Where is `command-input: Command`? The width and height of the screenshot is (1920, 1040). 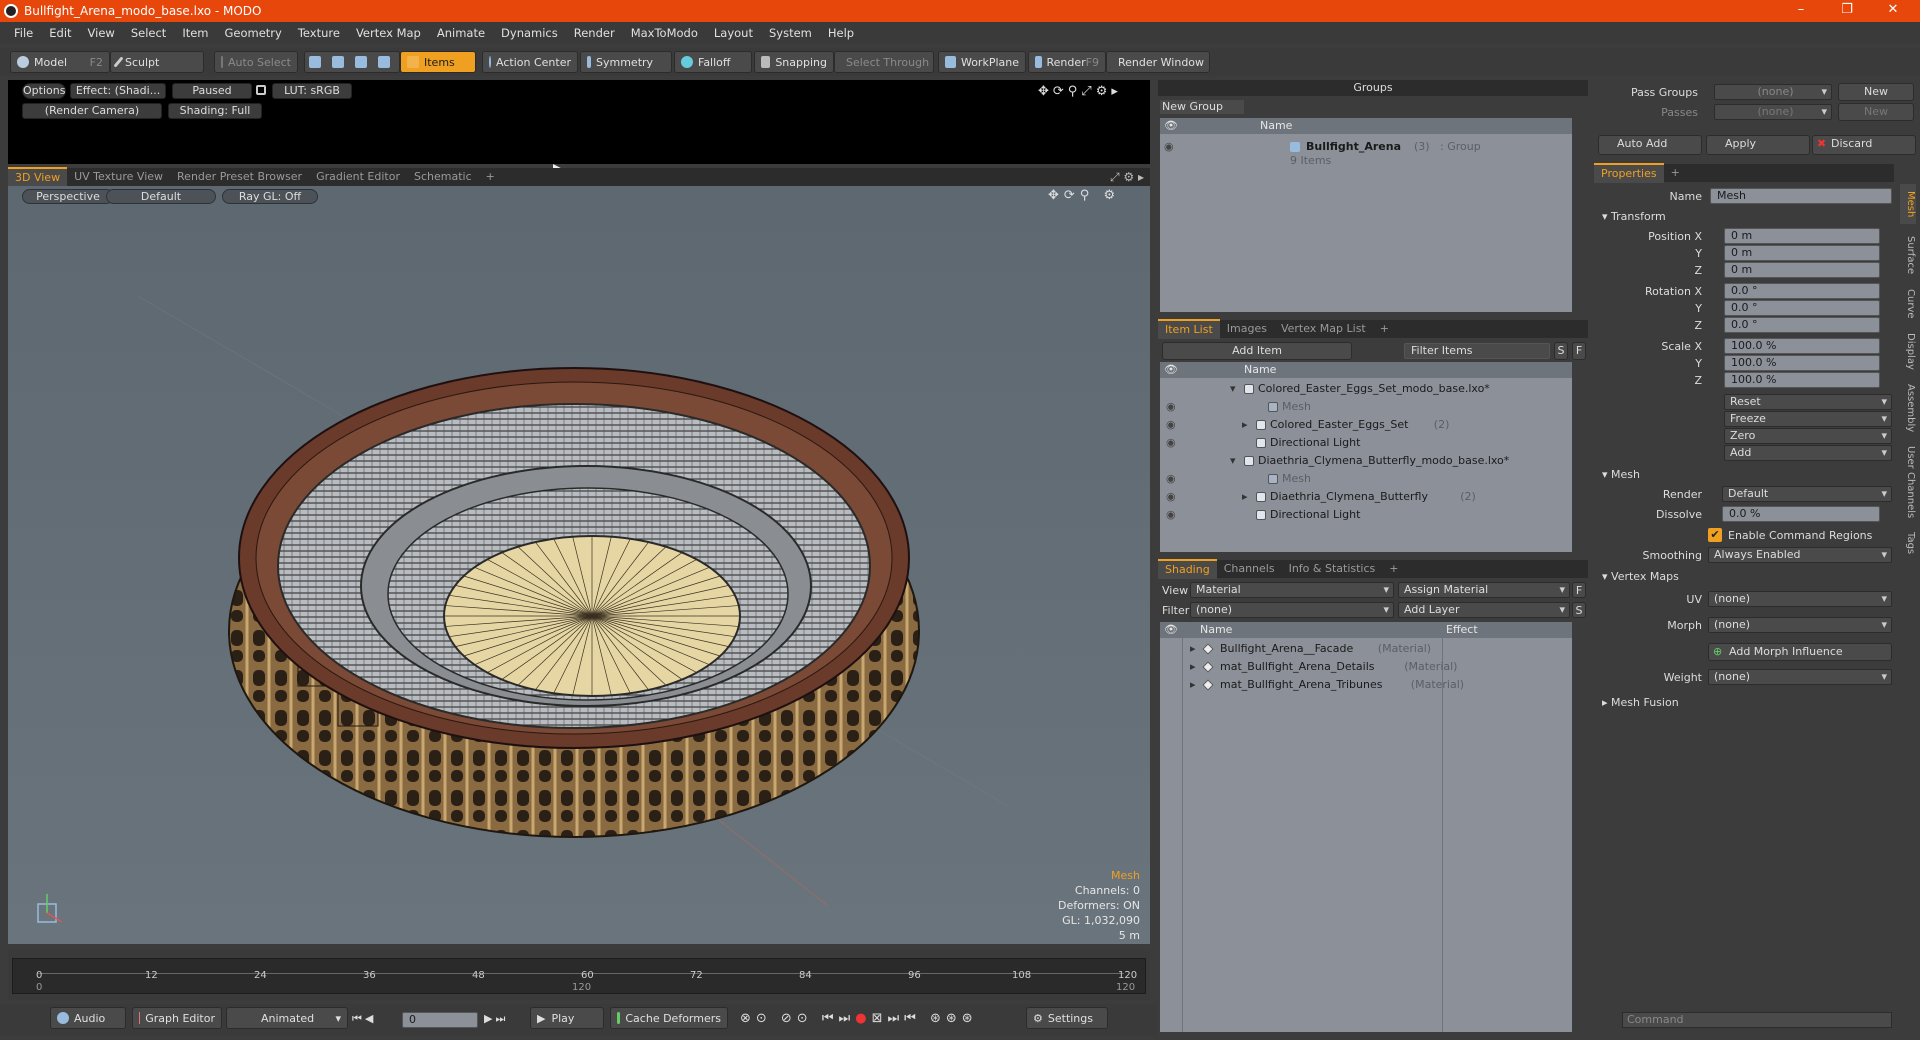
command-input: Command is located at coordinates (1757, 1020).